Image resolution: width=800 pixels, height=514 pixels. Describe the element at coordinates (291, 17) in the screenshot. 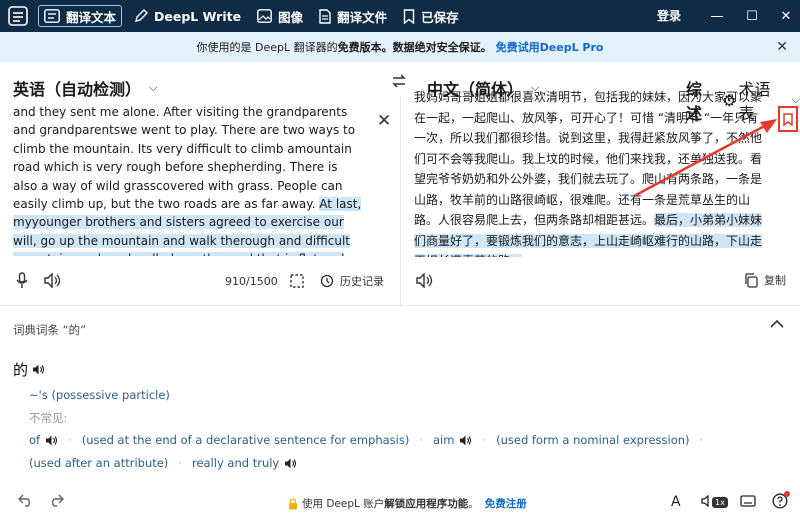

I see `tab-label: 图像` at that location.